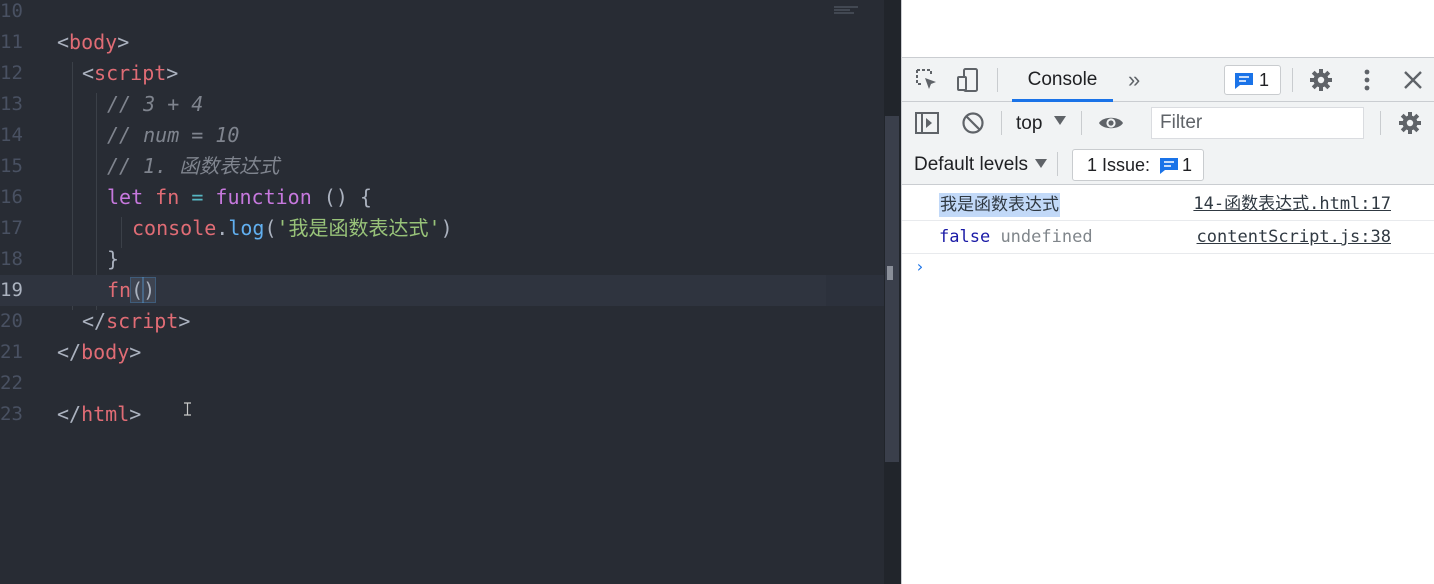 This screenshot has width=1434, height=584. I want to click on code-line: 16 let fn = function () {, so click(442, 197).